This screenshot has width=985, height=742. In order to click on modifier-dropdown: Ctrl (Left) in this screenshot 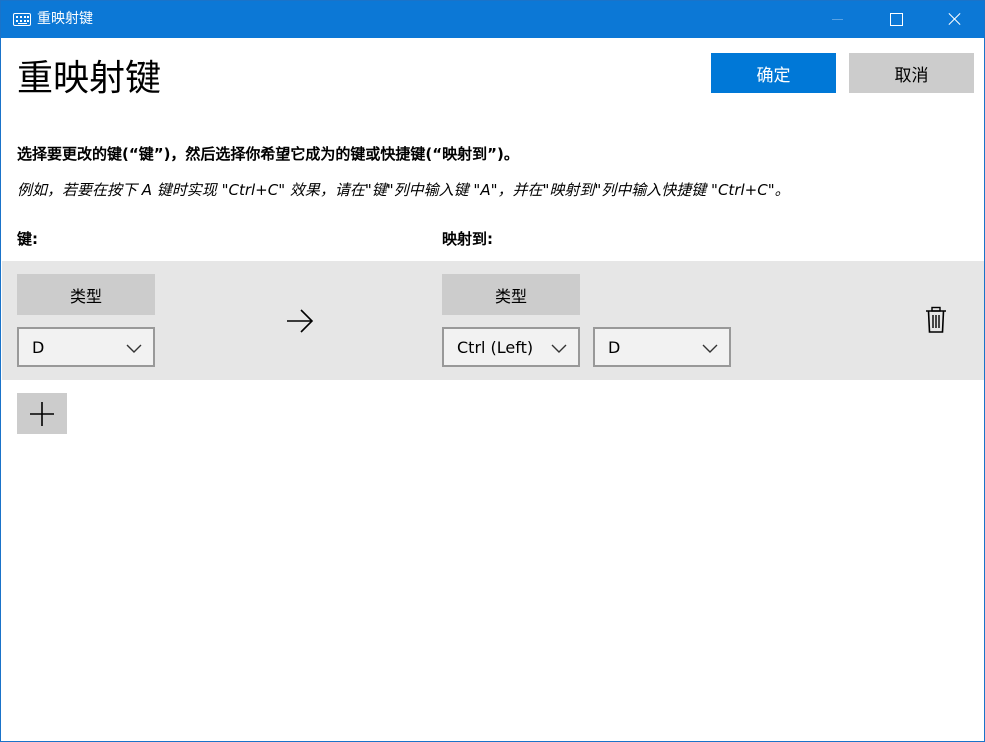, I will do `click(511, 347)`.